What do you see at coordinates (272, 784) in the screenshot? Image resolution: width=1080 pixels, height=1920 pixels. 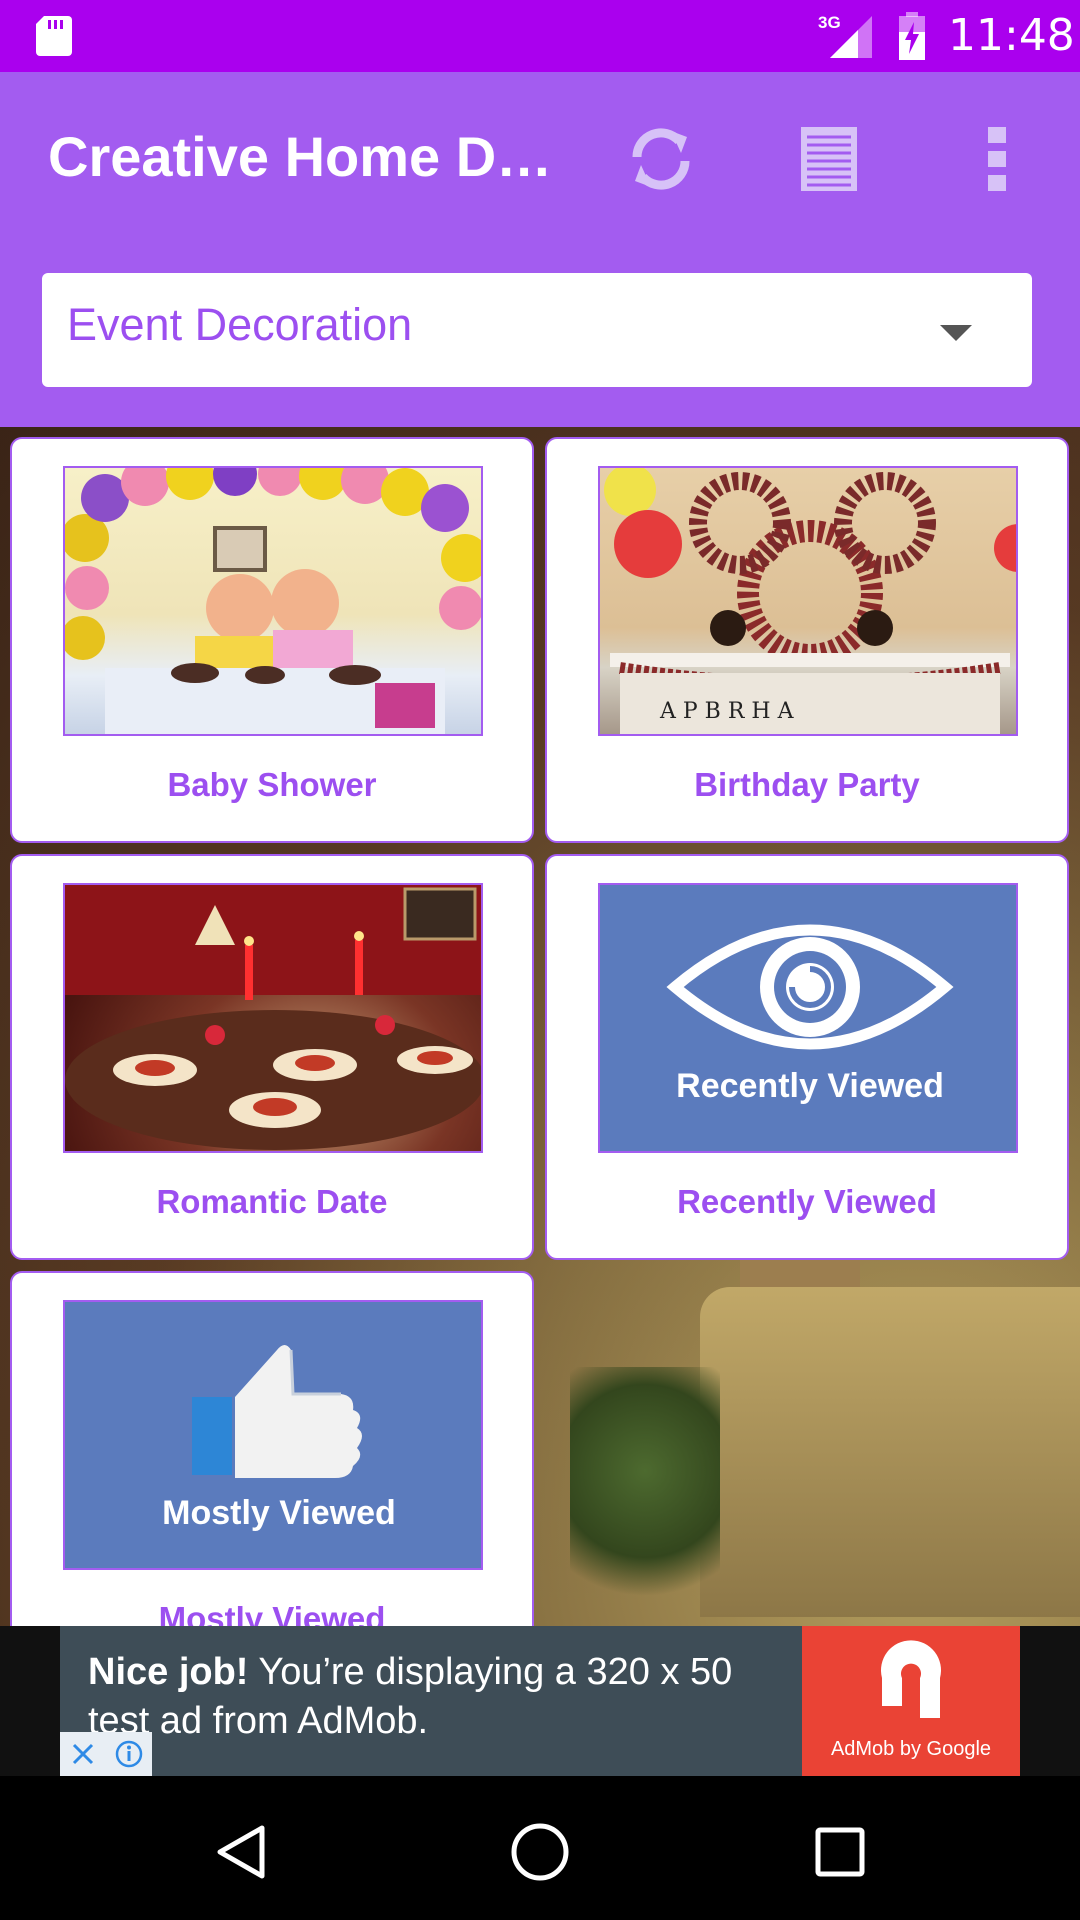 I see `category-label: Baby Shower` at bounding box center [272, 784].